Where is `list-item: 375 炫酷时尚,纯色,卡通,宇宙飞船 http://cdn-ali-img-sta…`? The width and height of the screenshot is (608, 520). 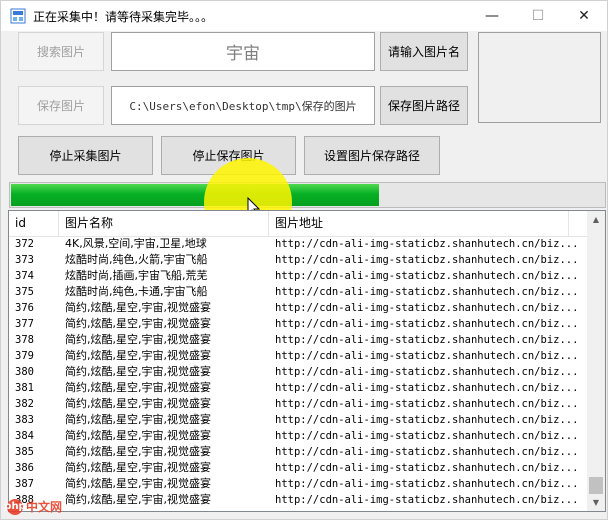
list-item: 375 炫酷时尚,纯色,卡通,宇宙飞船 http://cdn-ali-img-sta… is located at coordinates (298, 292).